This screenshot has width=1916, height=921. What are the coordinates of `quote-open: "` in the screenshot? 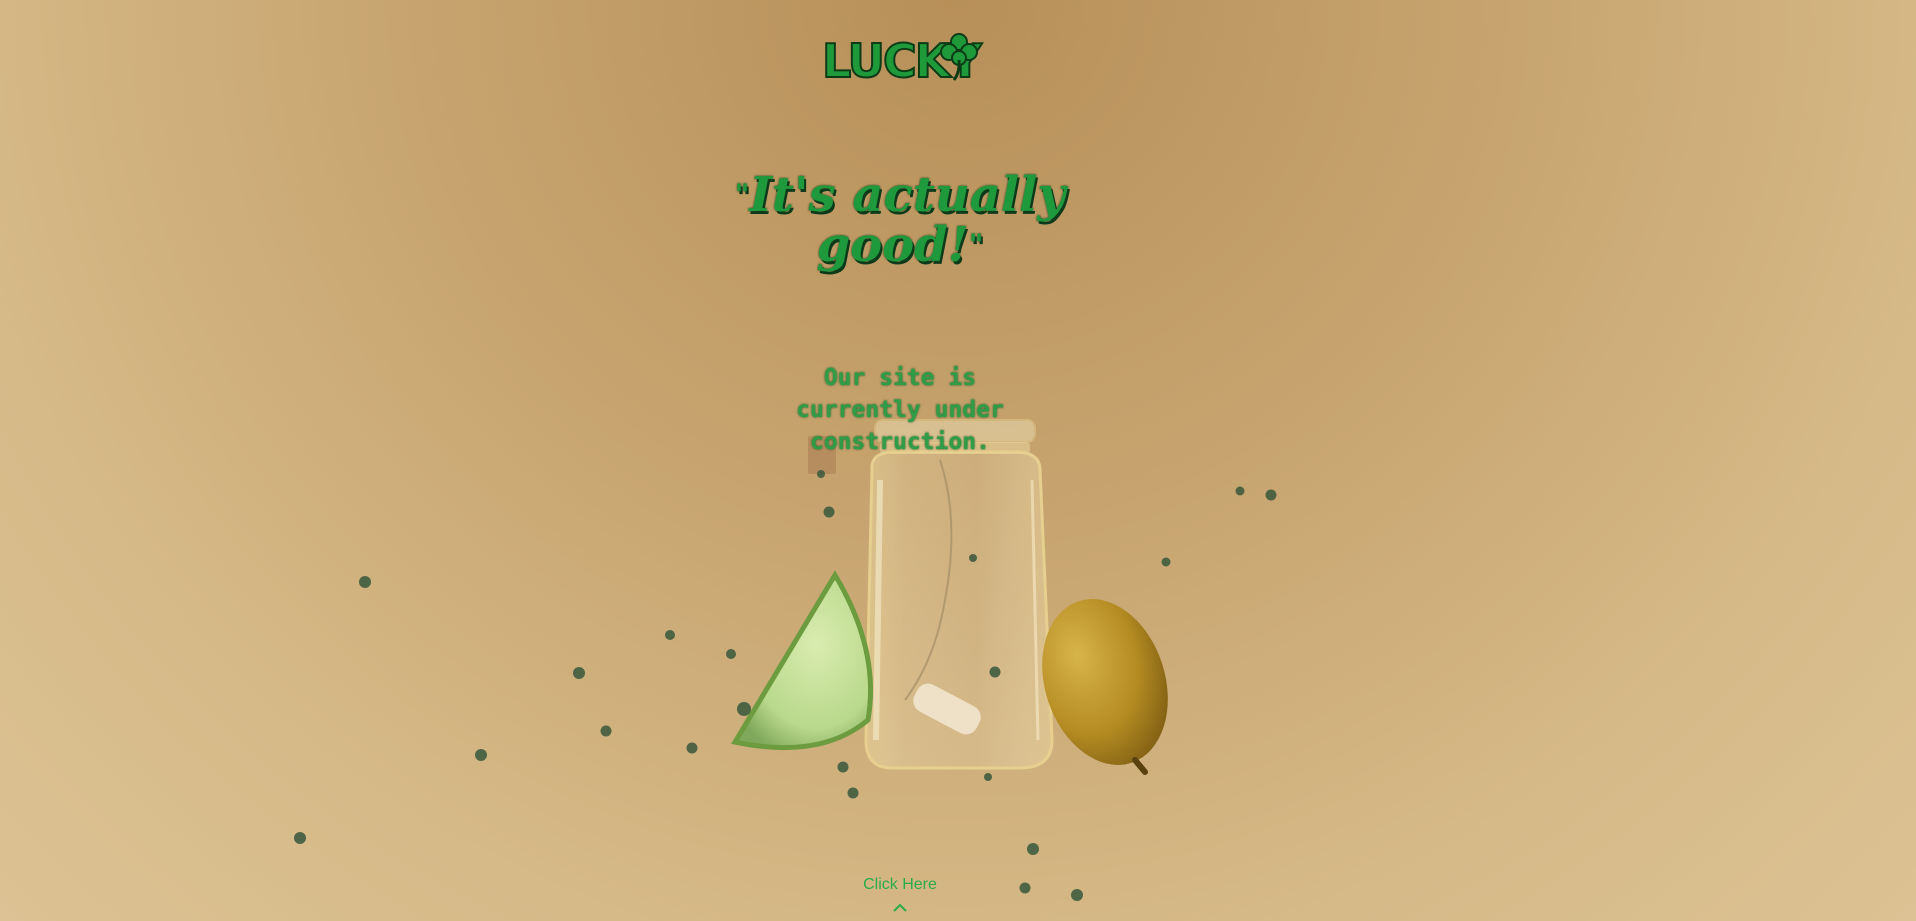 It's located at (742, 194).